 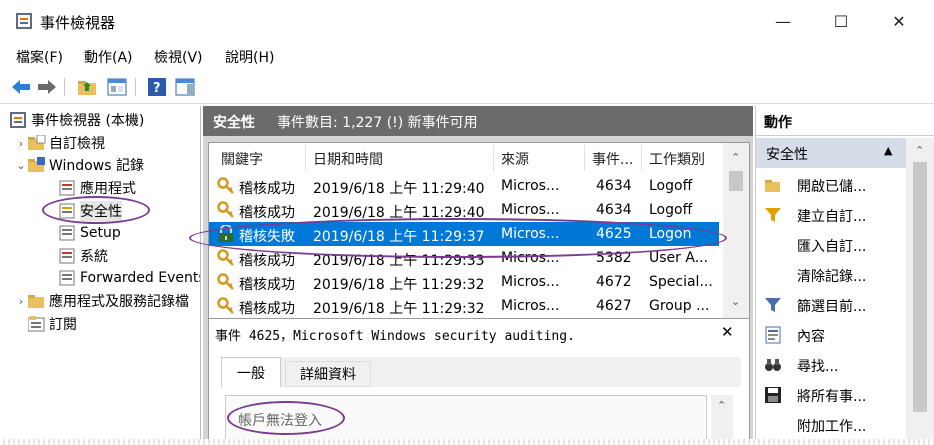 I want to click on detail-scrollbar: ⌃, so click(x=722, y=420).